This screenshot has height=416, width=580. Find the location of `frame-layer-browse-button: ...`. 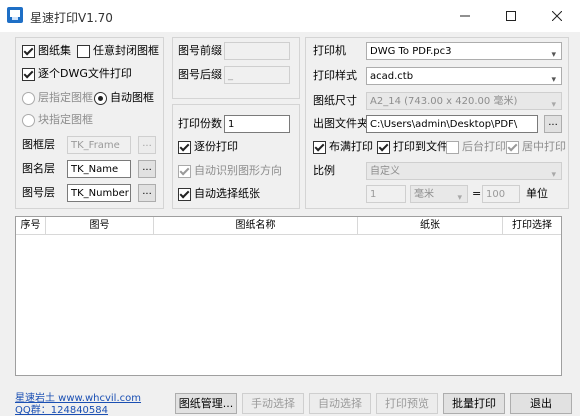

frame-layer-browse-button: ... is located at coordinates (147, 145).